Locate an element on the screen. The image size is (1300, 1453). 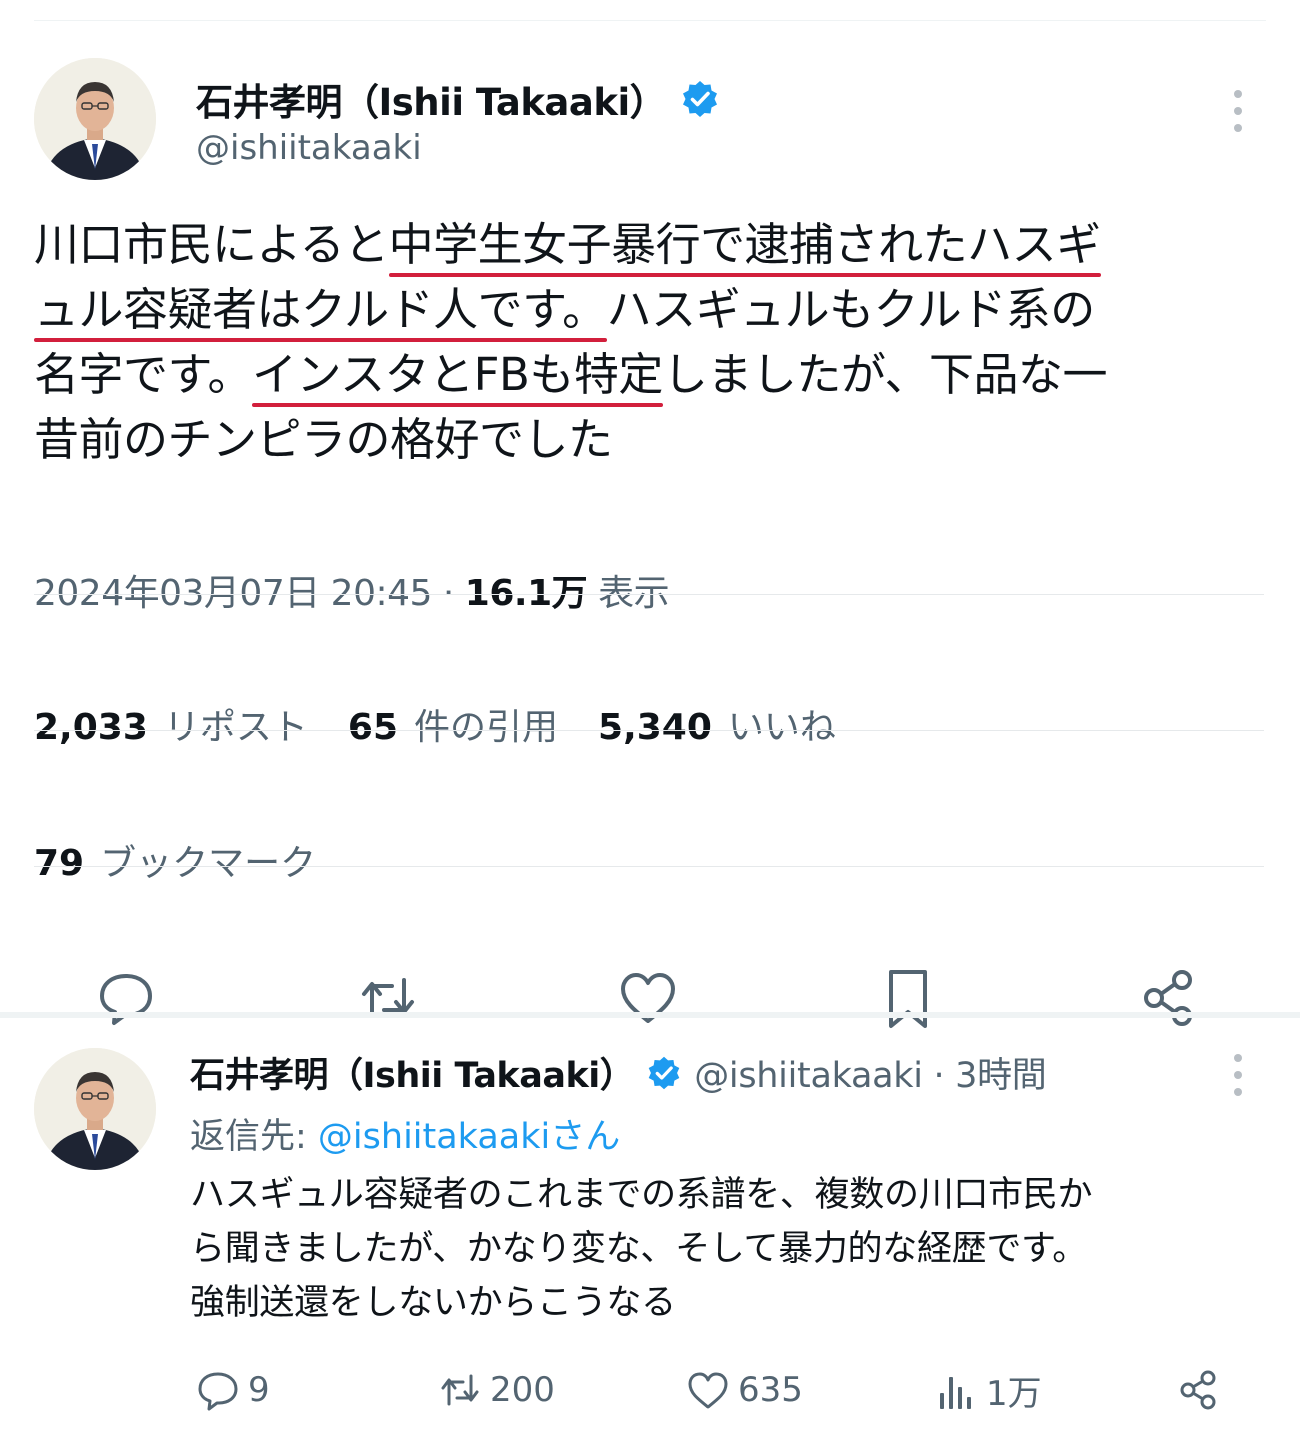
bookmark-count: 79 is located at coordinates (59, 863).